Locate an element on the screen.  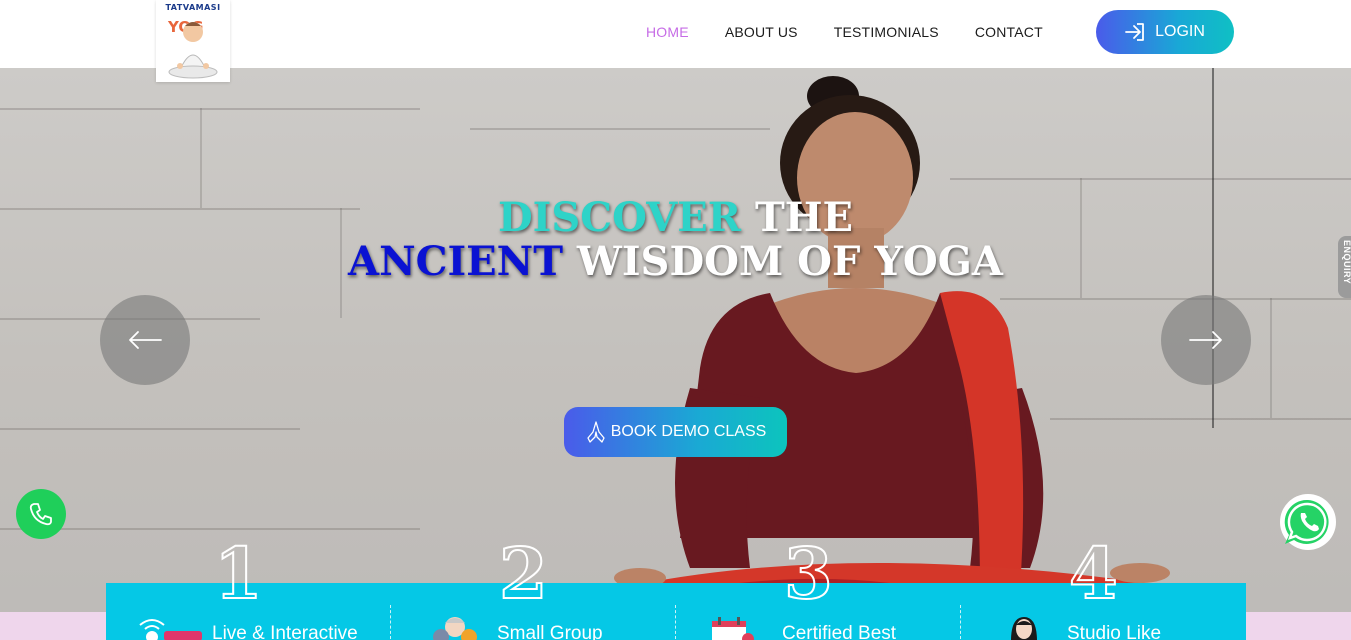
praying-hands-icon is located at coordinates (596, 432).